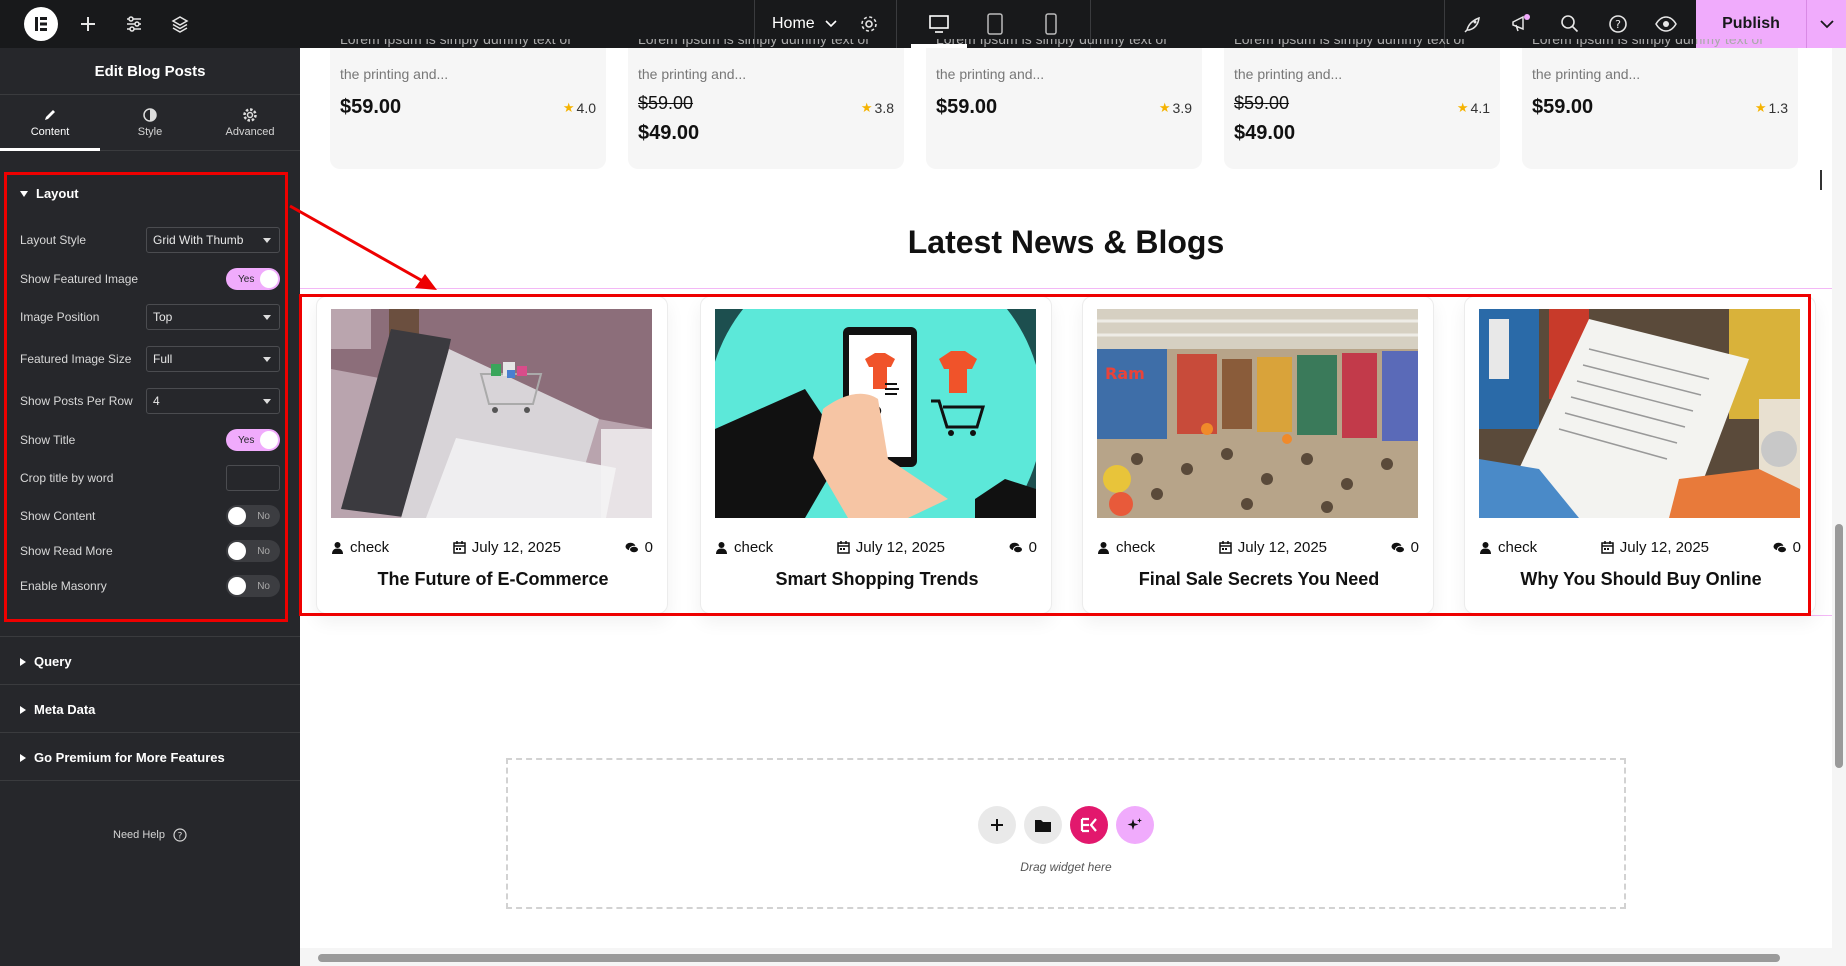  I want to click on elementor-kit-icon, so click(1089, 825).